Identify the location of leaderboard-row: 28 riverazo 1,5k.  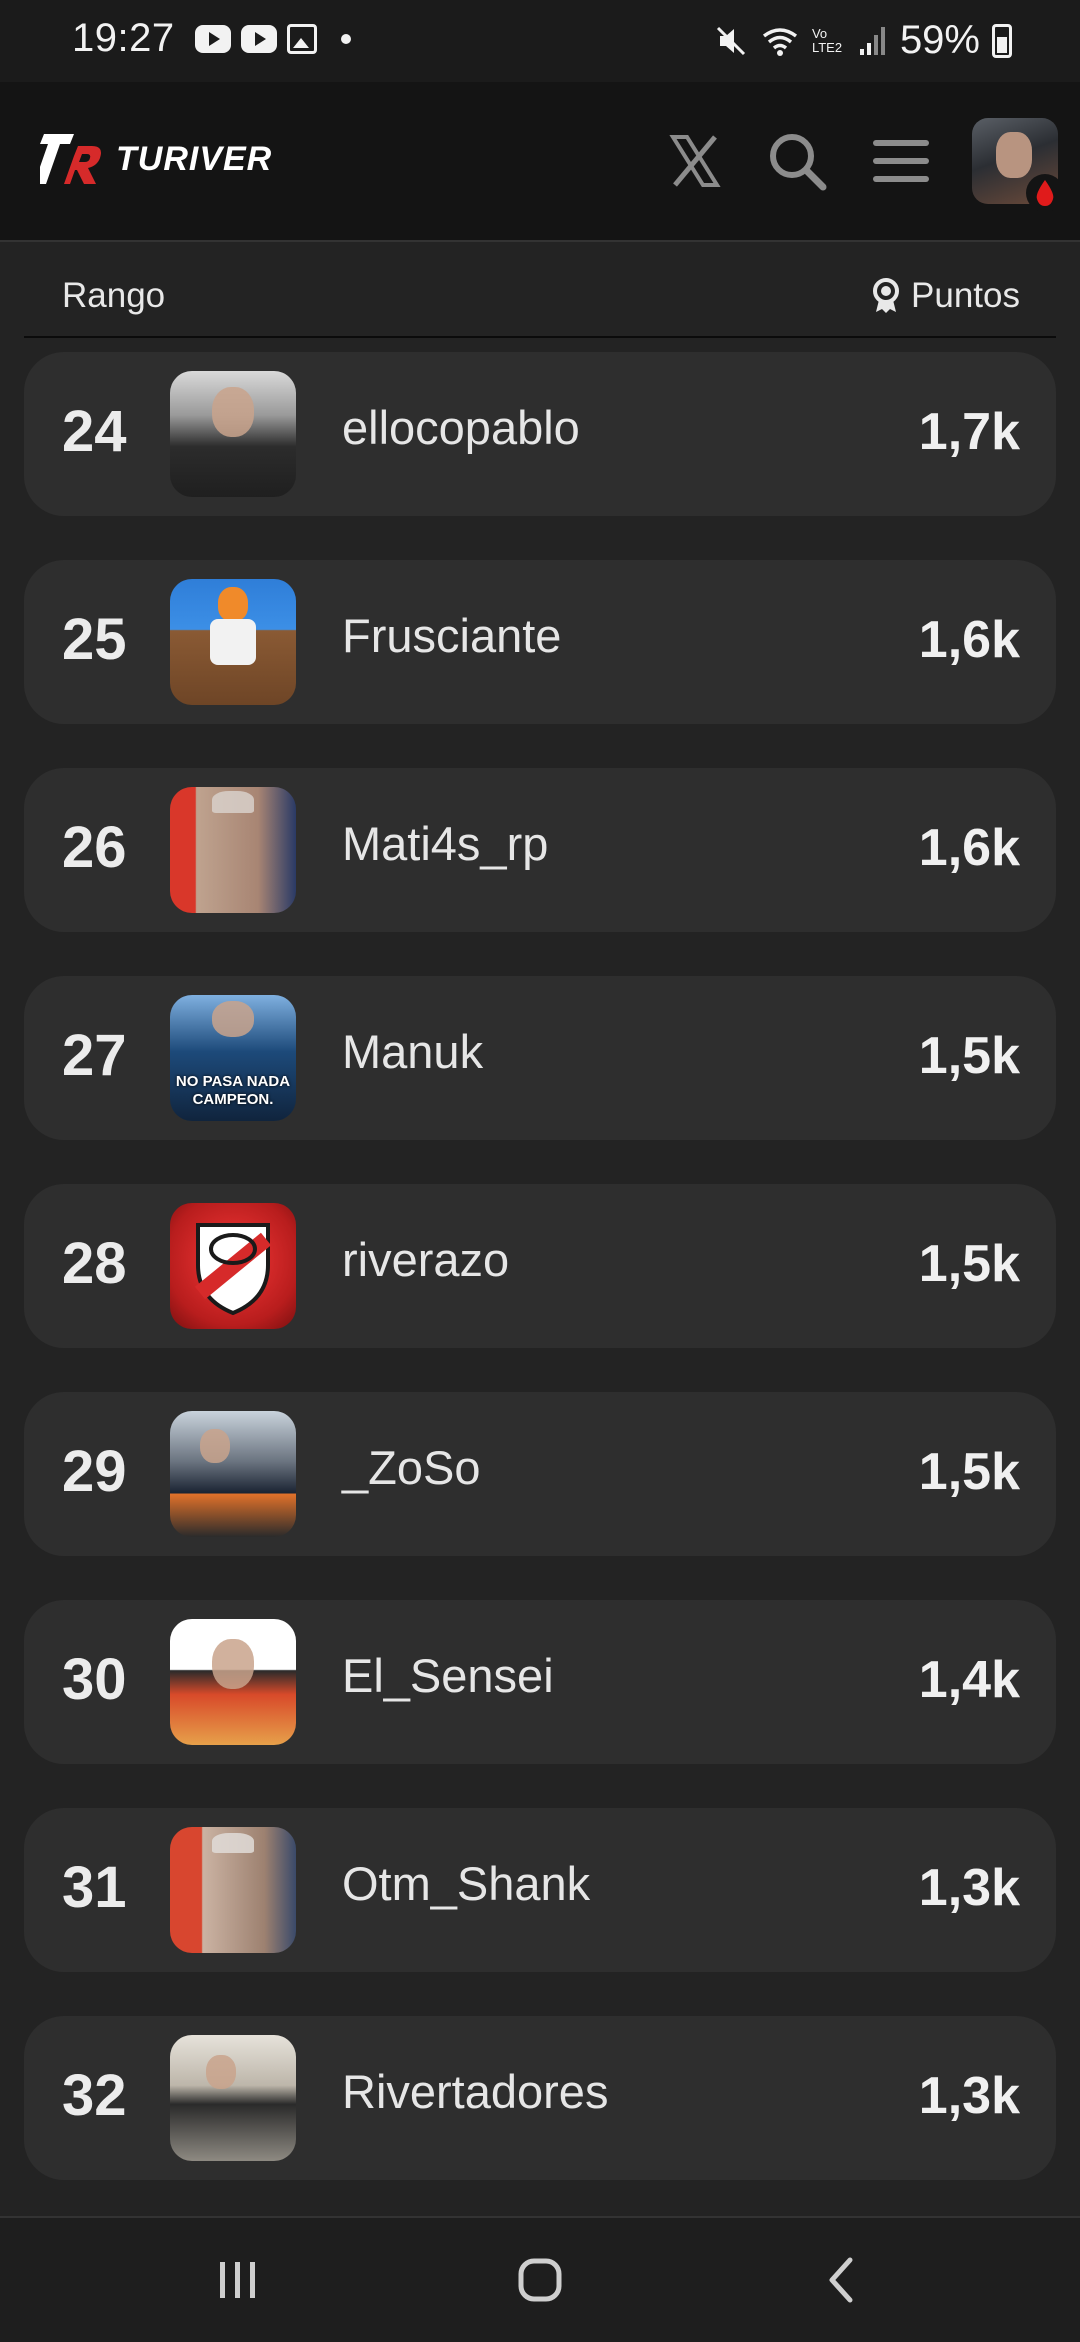
(540, 1266).